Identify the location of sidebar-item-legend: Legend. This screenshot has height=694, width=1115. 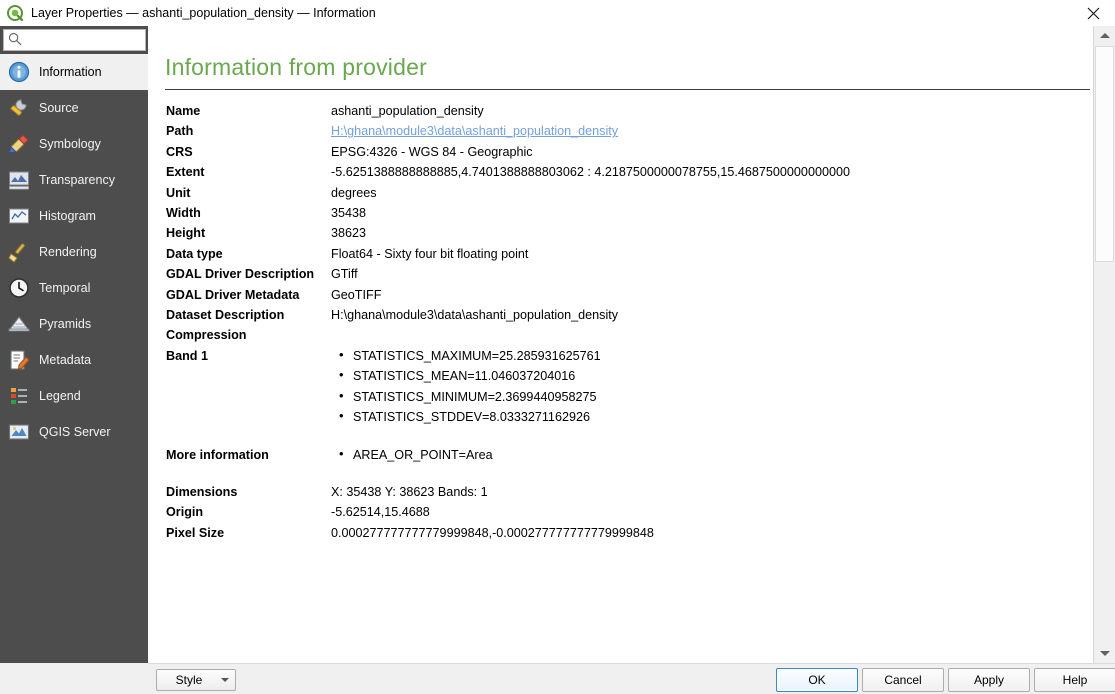
(74, 396).